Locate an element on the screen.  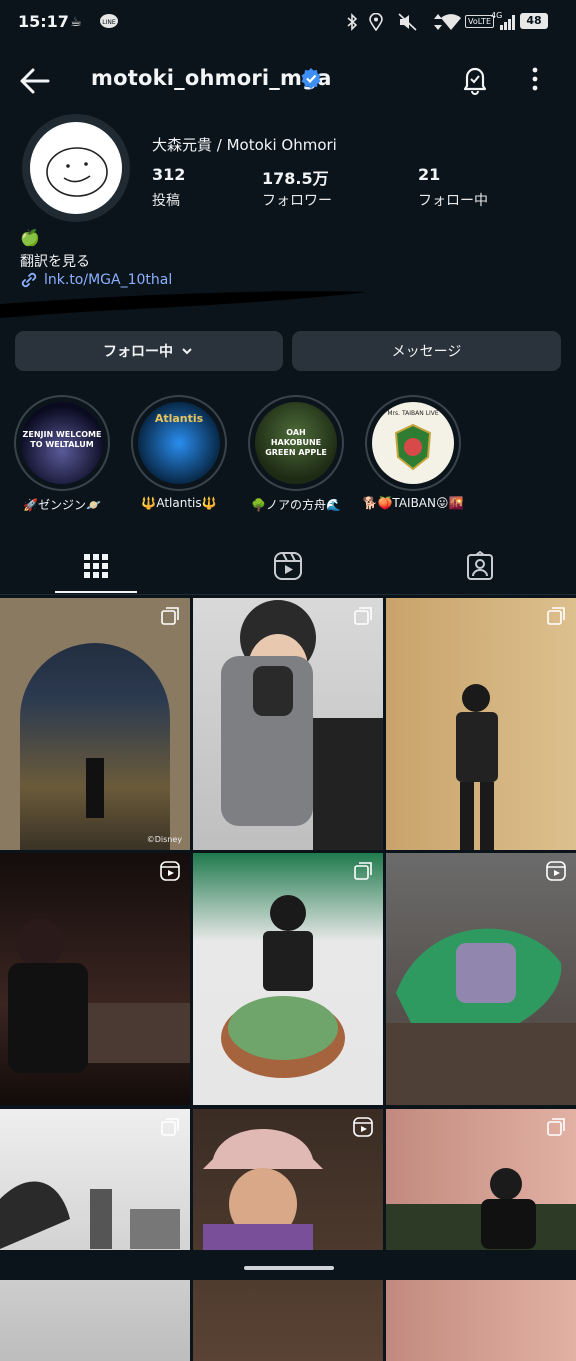
birthday-cake-photo is located at coordinates (283, 986).